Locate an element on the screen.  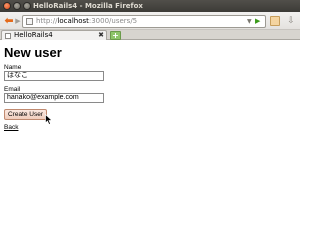
navigation-toolbar: ⬅ ▶ http://localhost:3000/users/5 ▼ ▶ ⇩ is located at coordinates (150, 21).